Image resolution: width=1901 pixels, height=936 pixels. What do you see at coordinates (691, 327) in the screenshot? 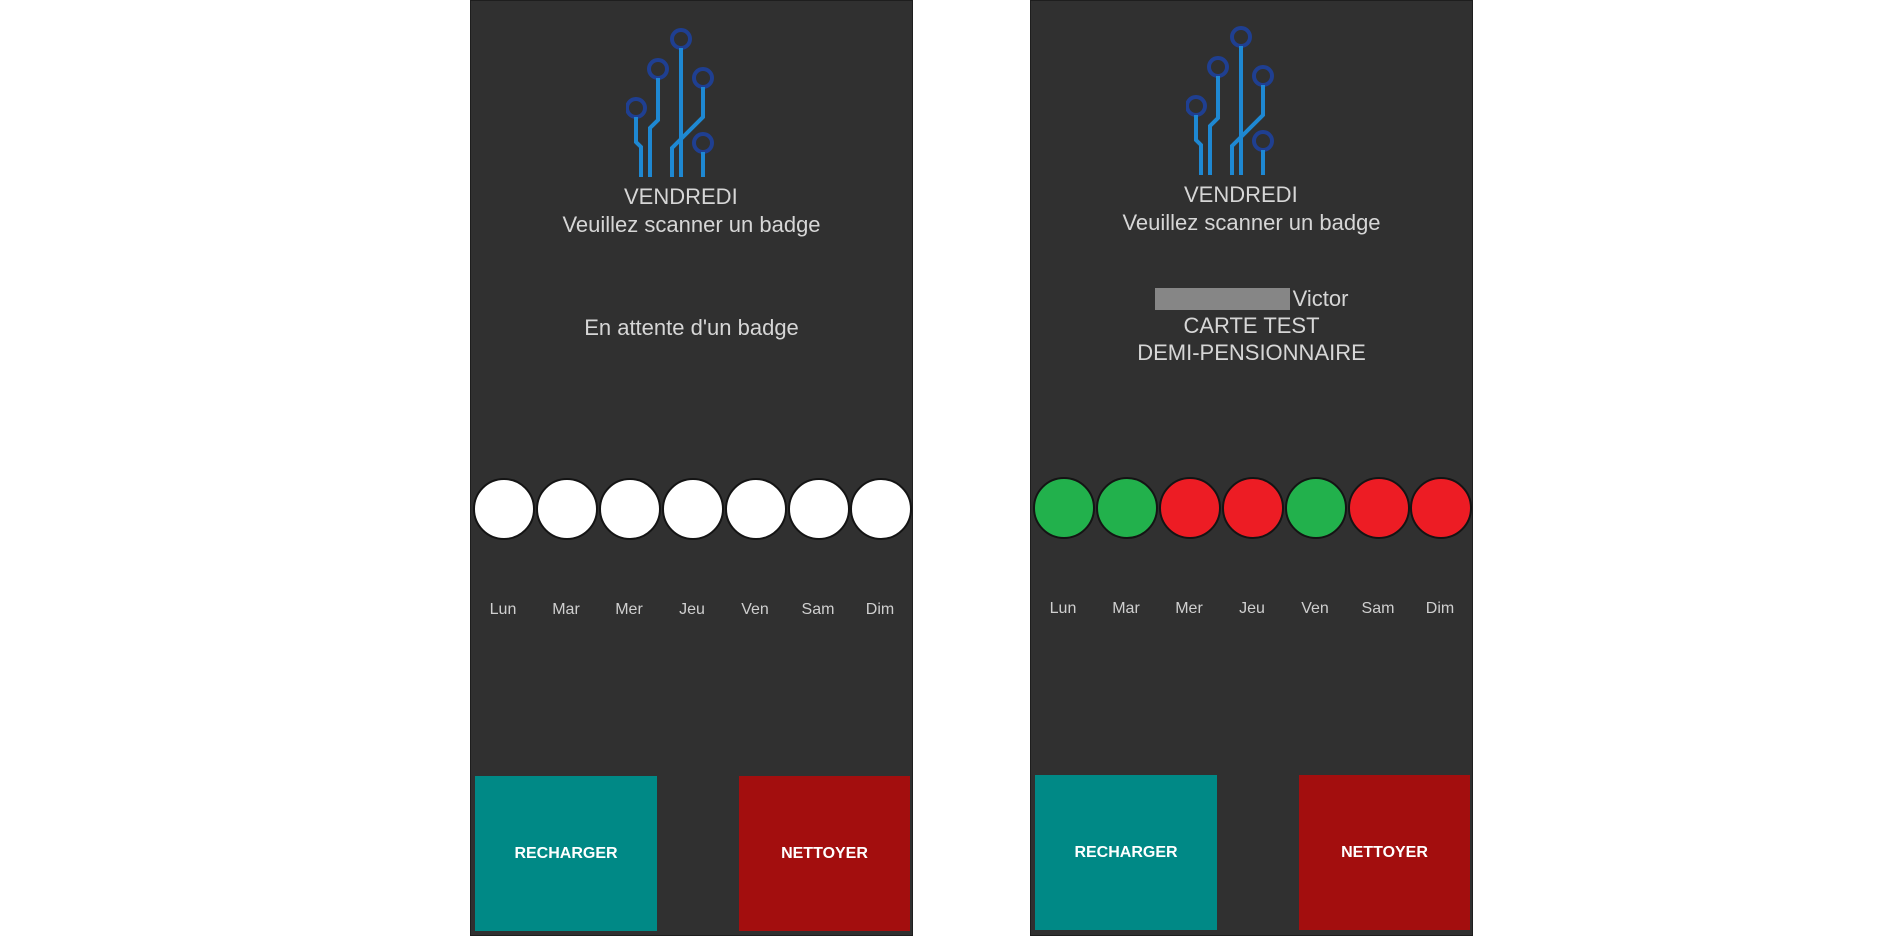
I see `waiting-status: En attente d'un badge` at bounding box center [691, 327].